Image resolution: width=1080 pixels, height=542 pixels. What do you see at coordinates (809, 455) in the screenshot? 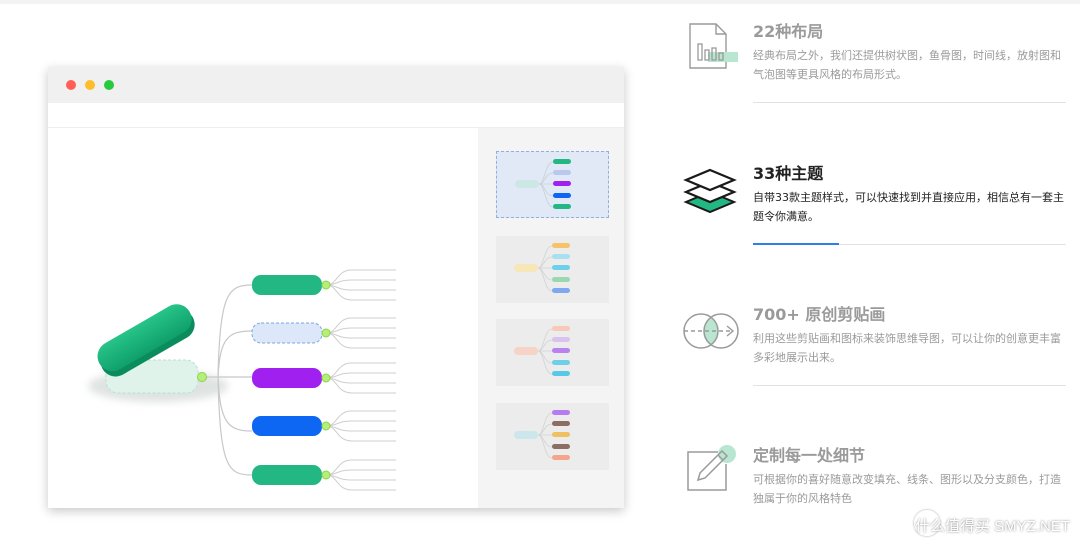
I see `feature-title: 定制每一处细节` at bounding box center [809, 455].